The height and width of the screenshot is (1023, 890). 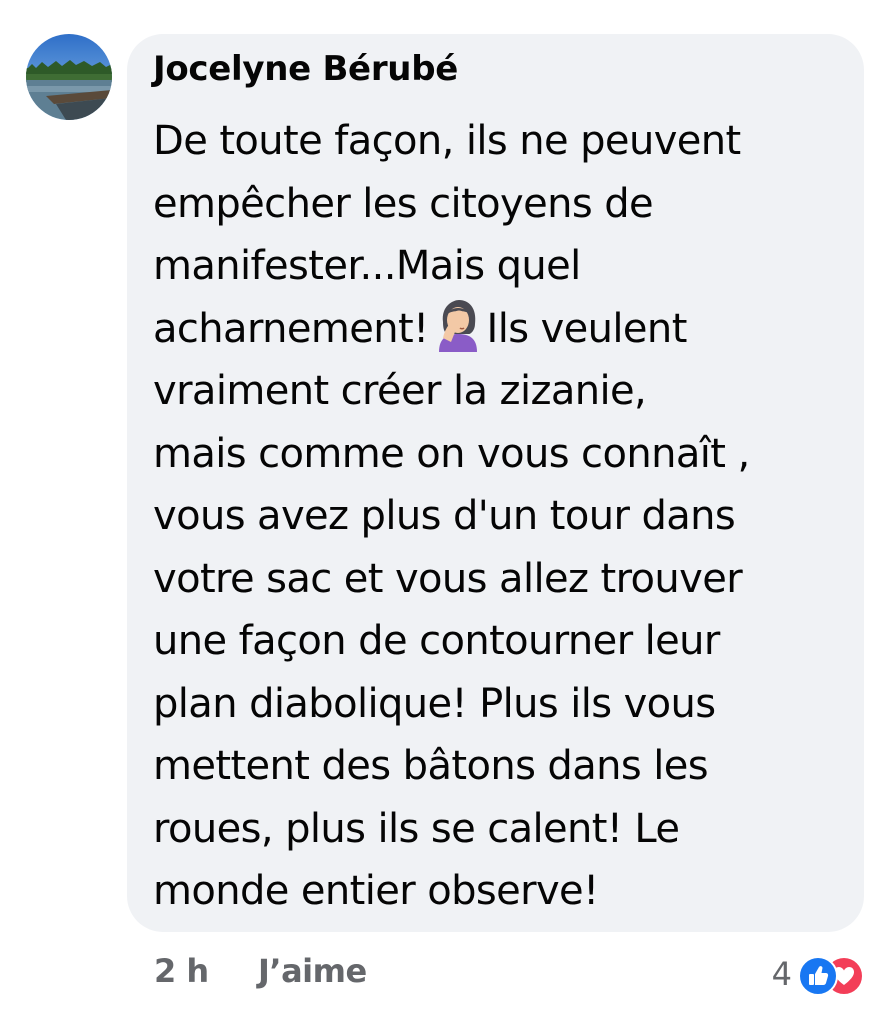 I want to click on woman-facepalming-emoji-icon, so click(x=458, y=325).